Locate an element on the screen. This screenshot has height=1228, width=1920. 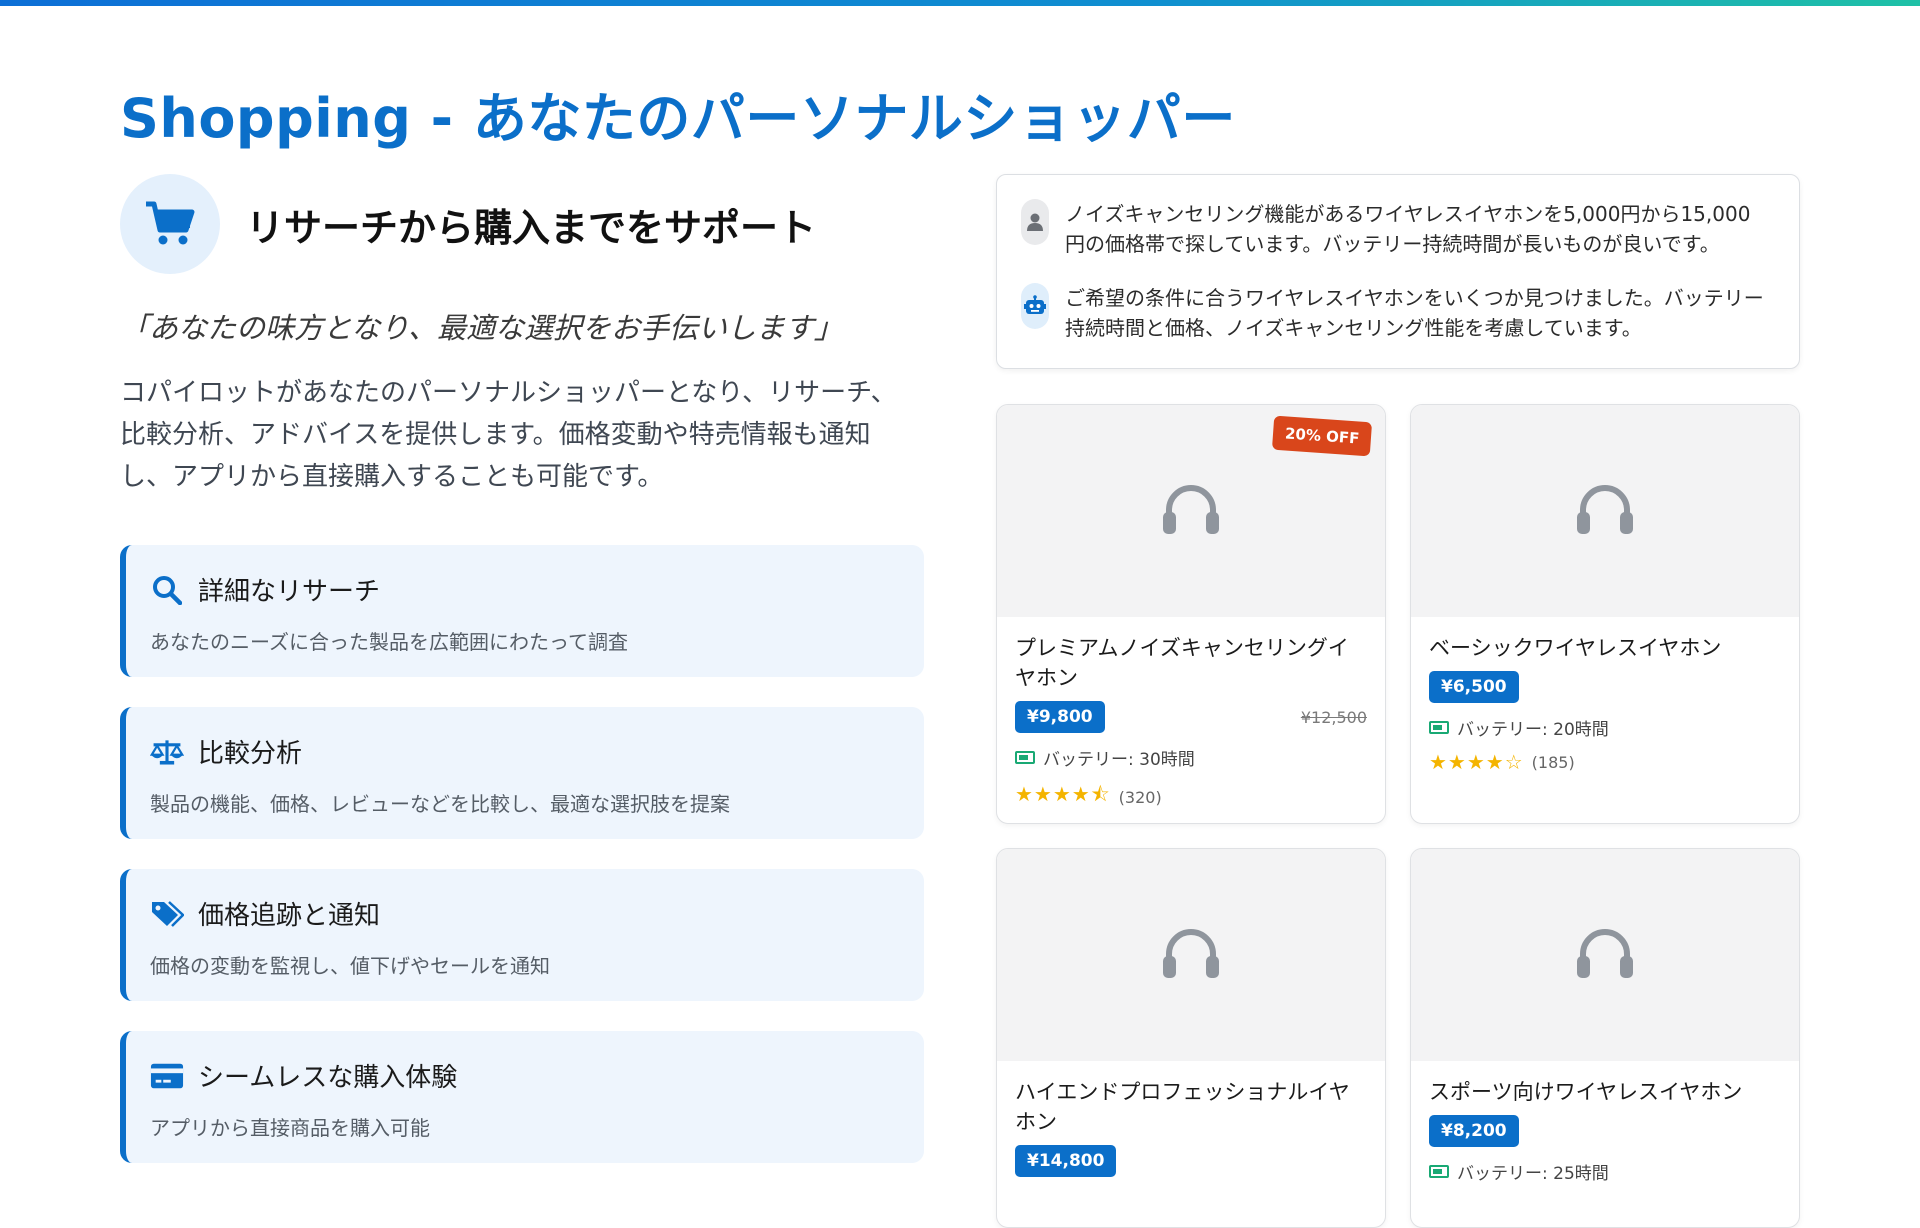
product-card: ハイエンドプロフェッショナルイヤホン ¥14,800 is located at coordinates (1191, 1038).